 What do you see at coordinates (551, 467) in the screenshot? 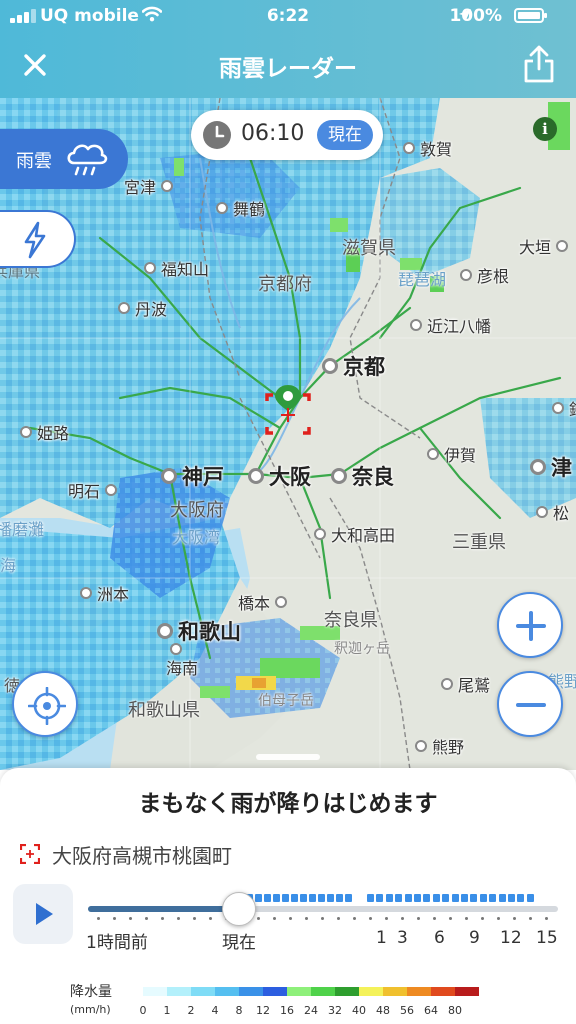
I see `city-label: 津` at bounding box center [551, 467].